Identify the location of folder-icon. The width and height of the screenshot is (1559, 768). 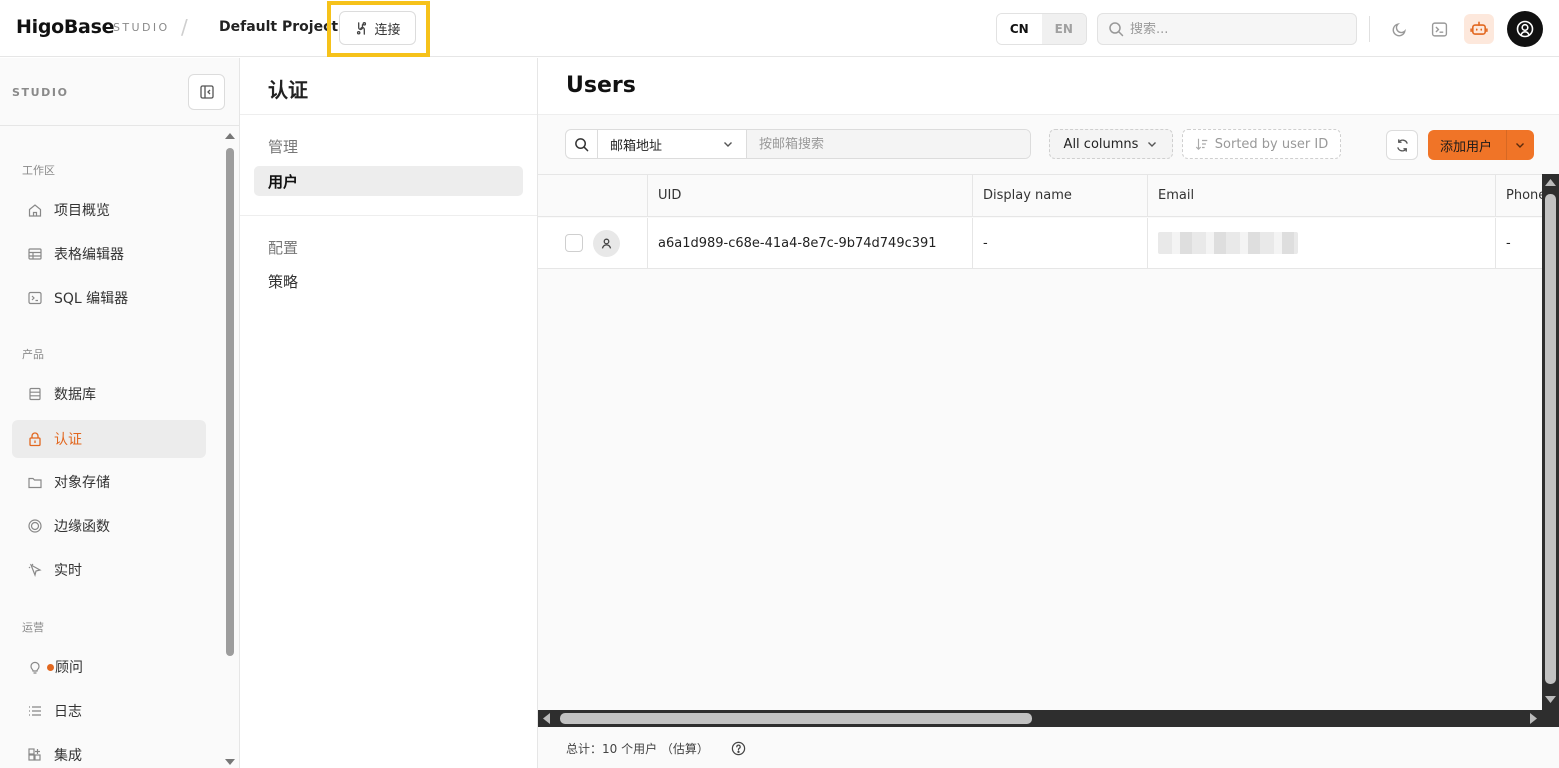
(35, 482).